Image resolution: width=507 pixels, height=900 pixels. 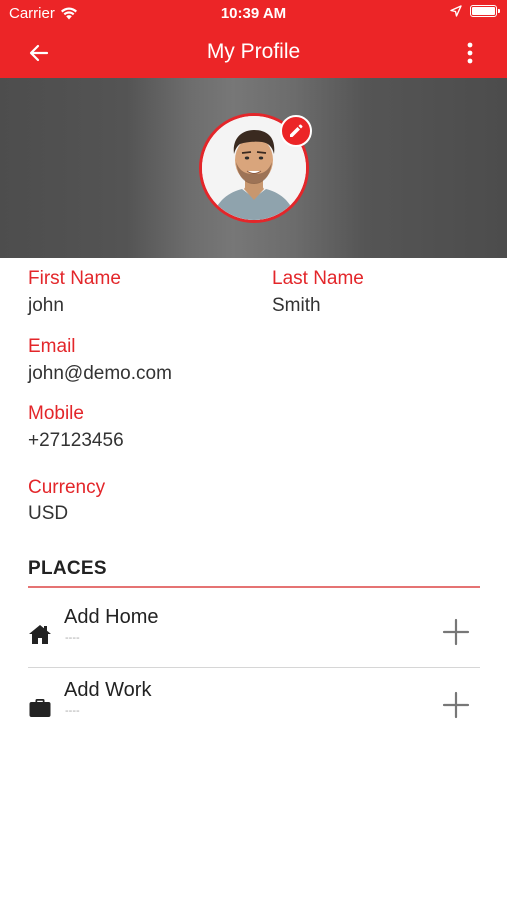 What do you see at coordinates (111, 617) in the screenshot?
I see `place-label-home: Add Home` at bounding box center [111, 617].